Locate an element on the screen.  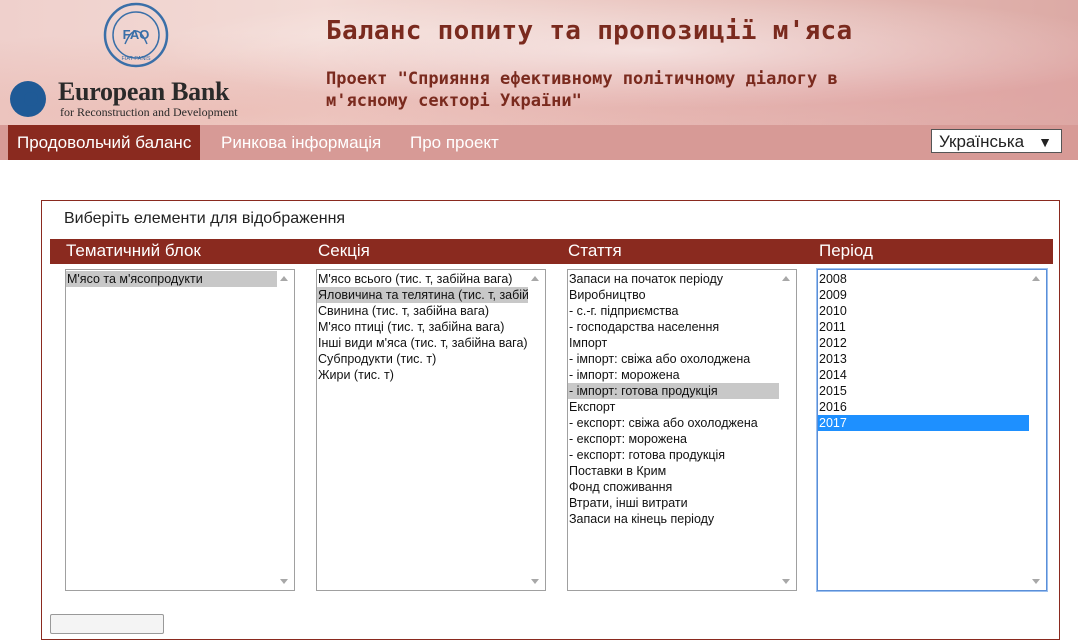
list-option: - експорт: свіжа або охолоджена is located at coordinates (673, 423).